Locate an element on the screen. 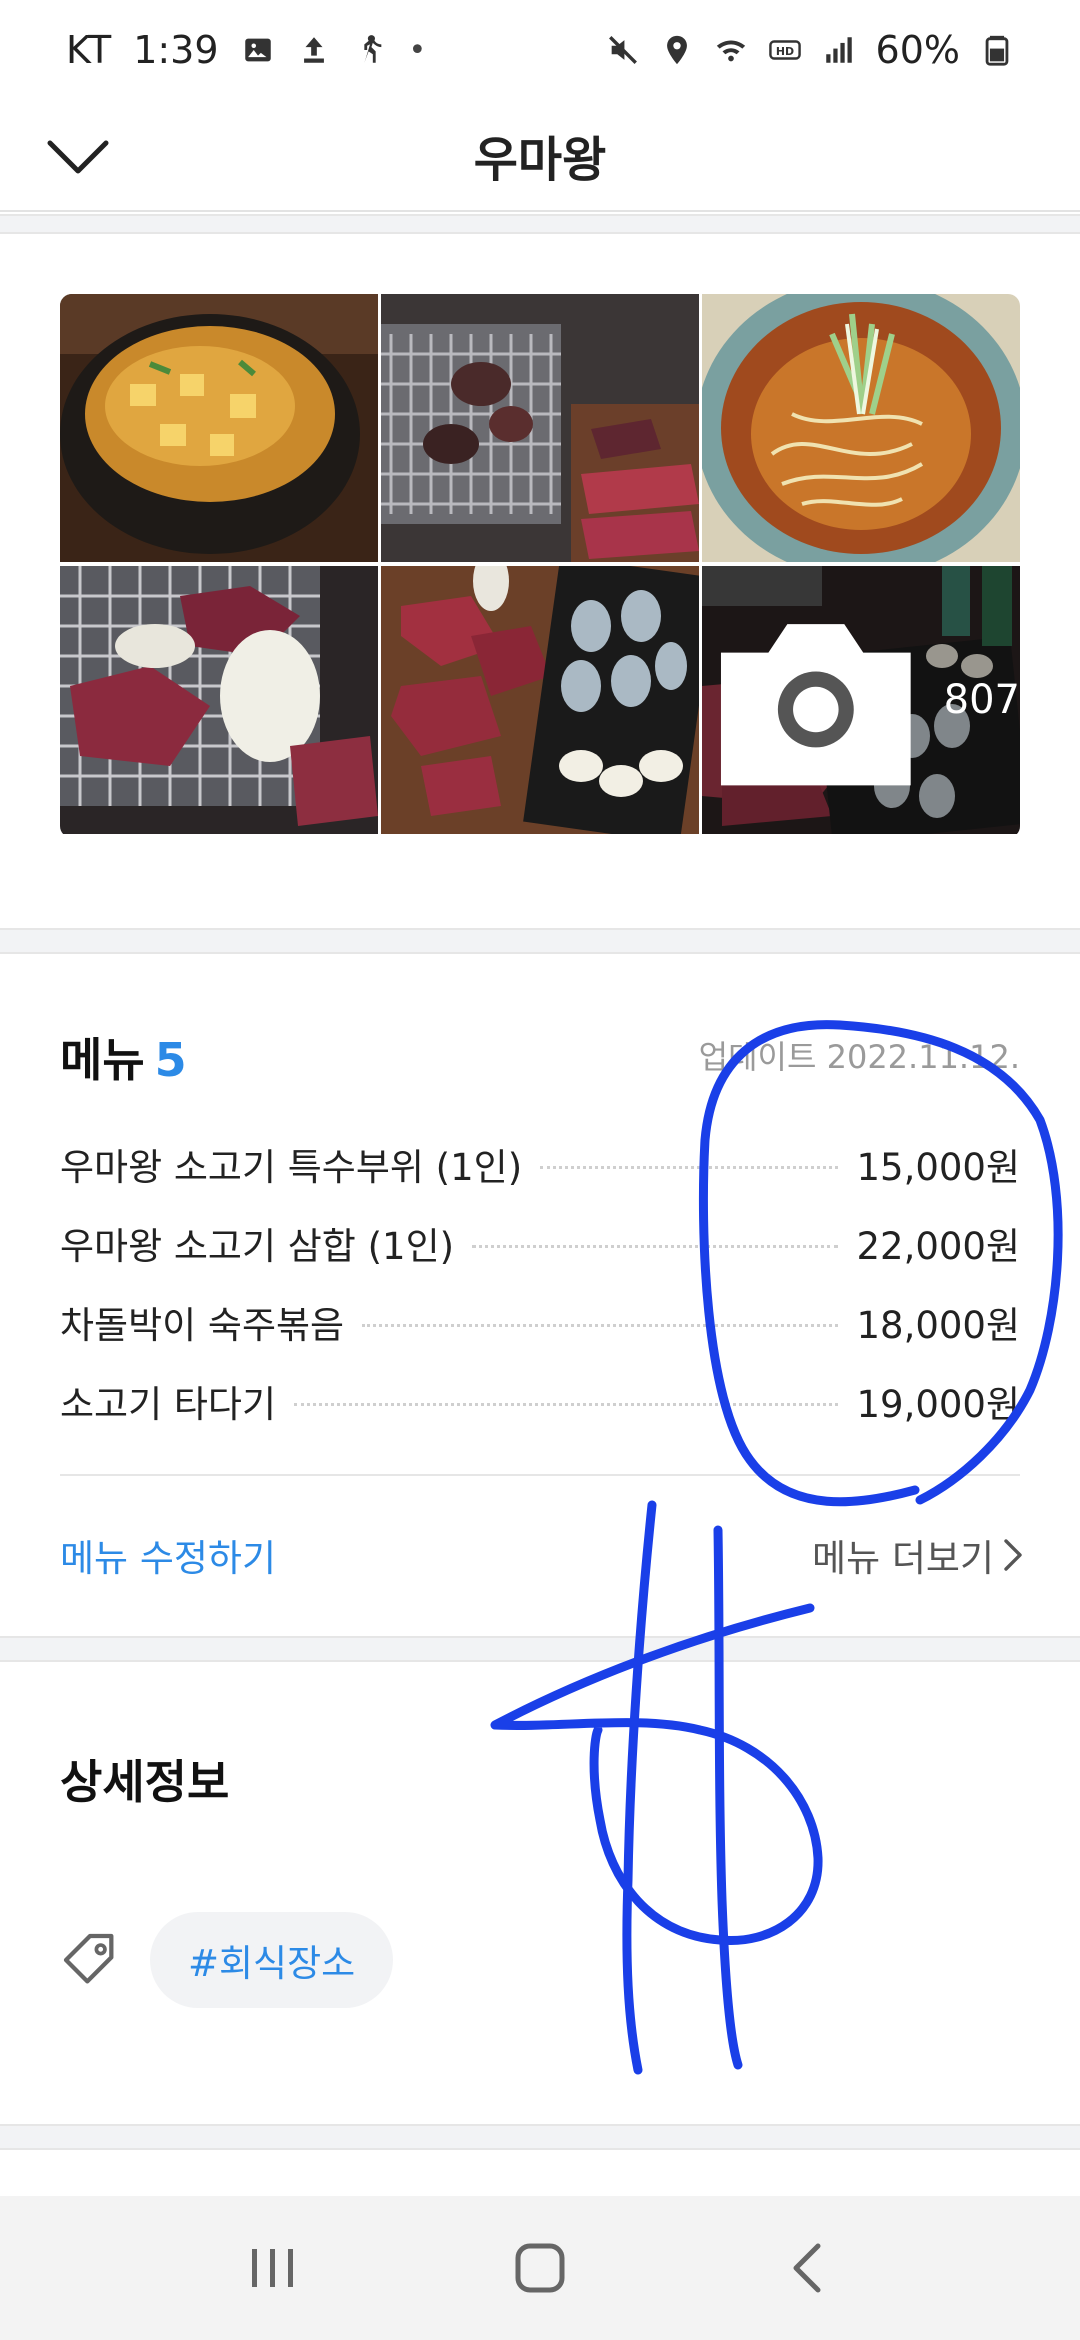  status-left: KT 1:39 • is located at coordinates (246, 50).